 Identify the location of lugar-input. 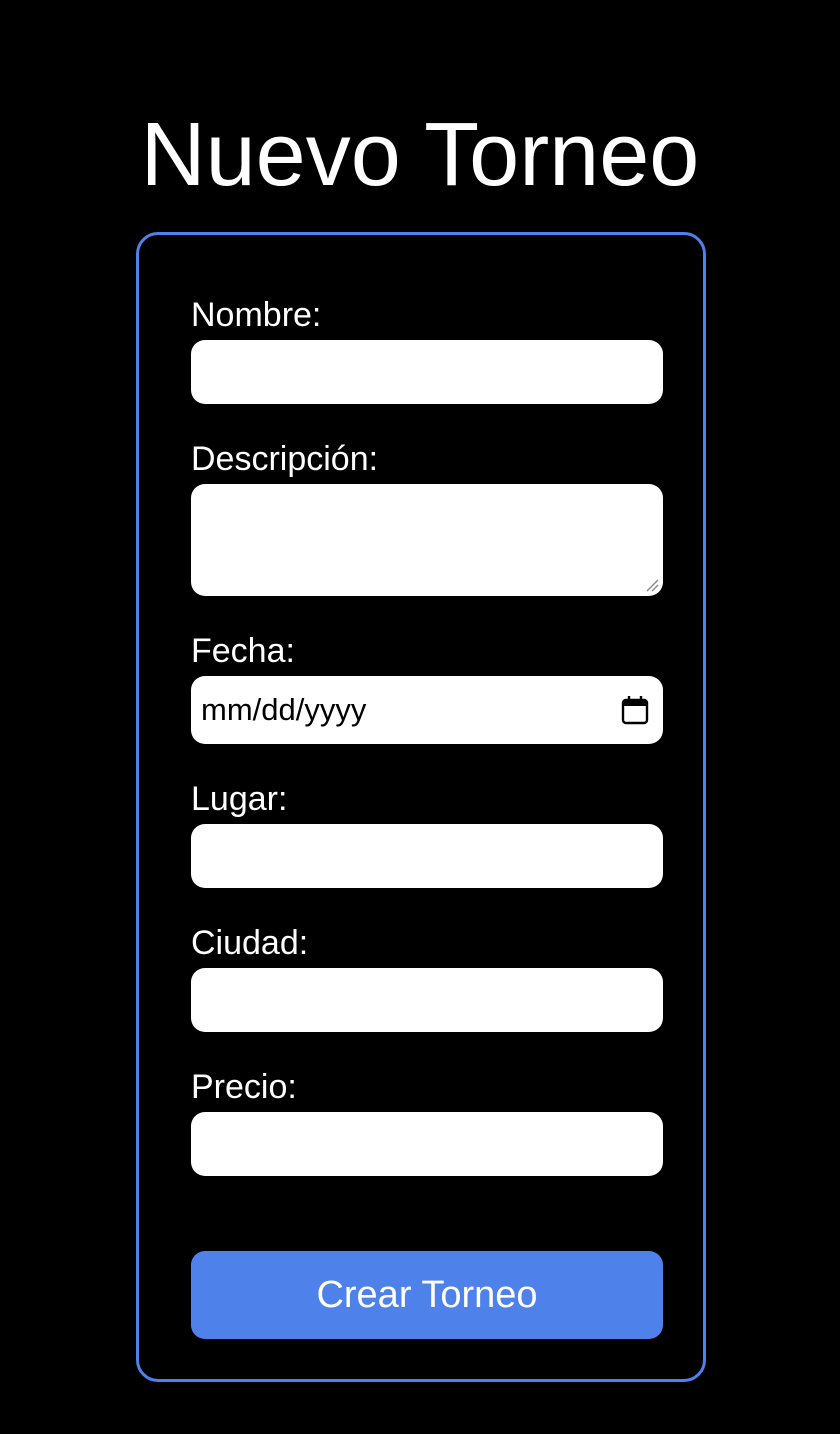
(427, 856).